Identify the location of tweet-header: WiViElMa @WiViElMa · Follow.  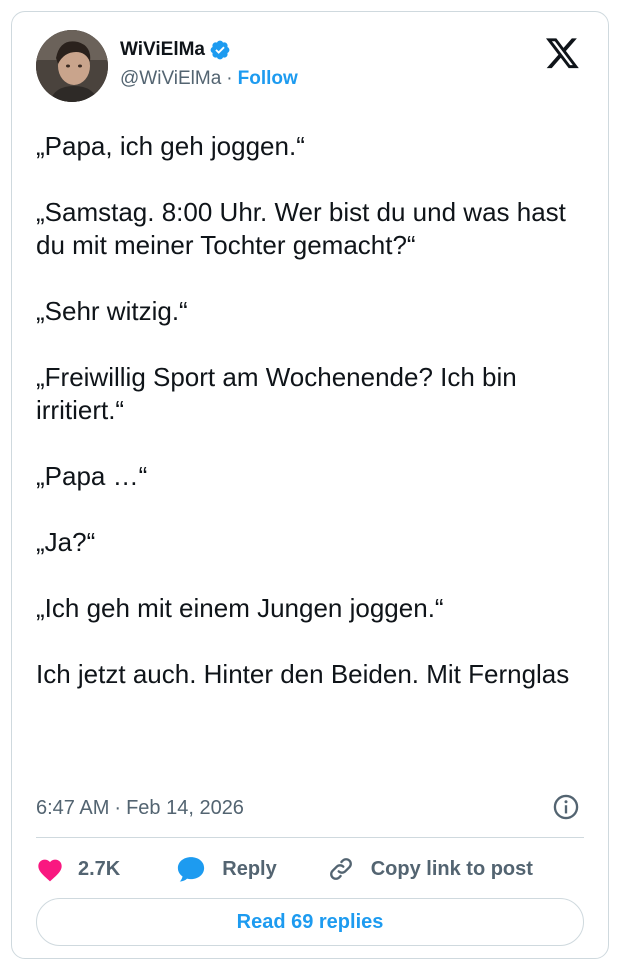
(312, 68).